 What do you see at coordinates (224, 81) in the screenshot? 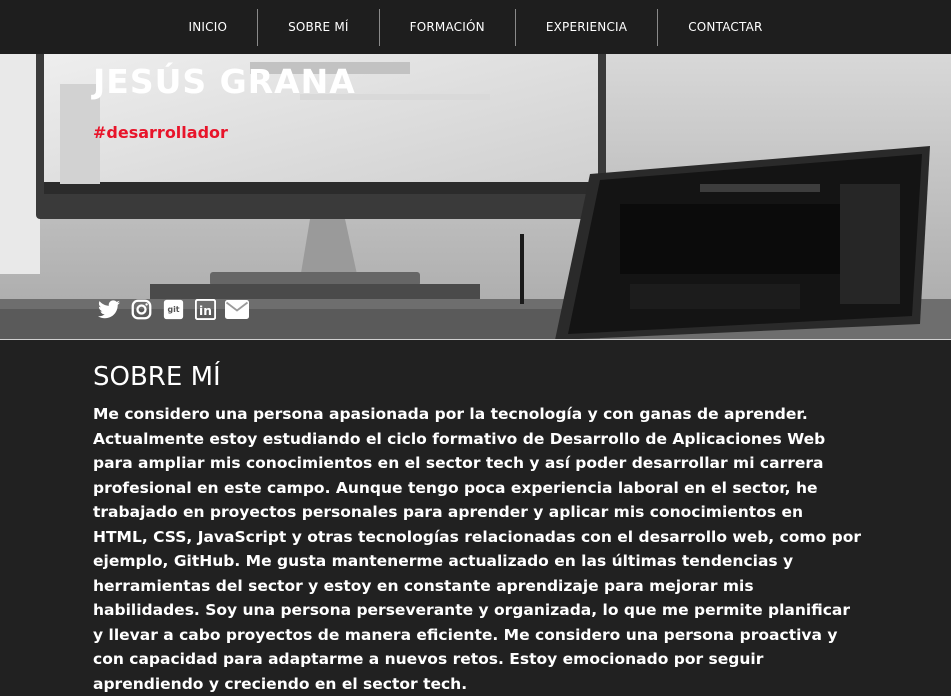
I see `hero-name: JESÚS GRANA` at bounding box center [224, 81].